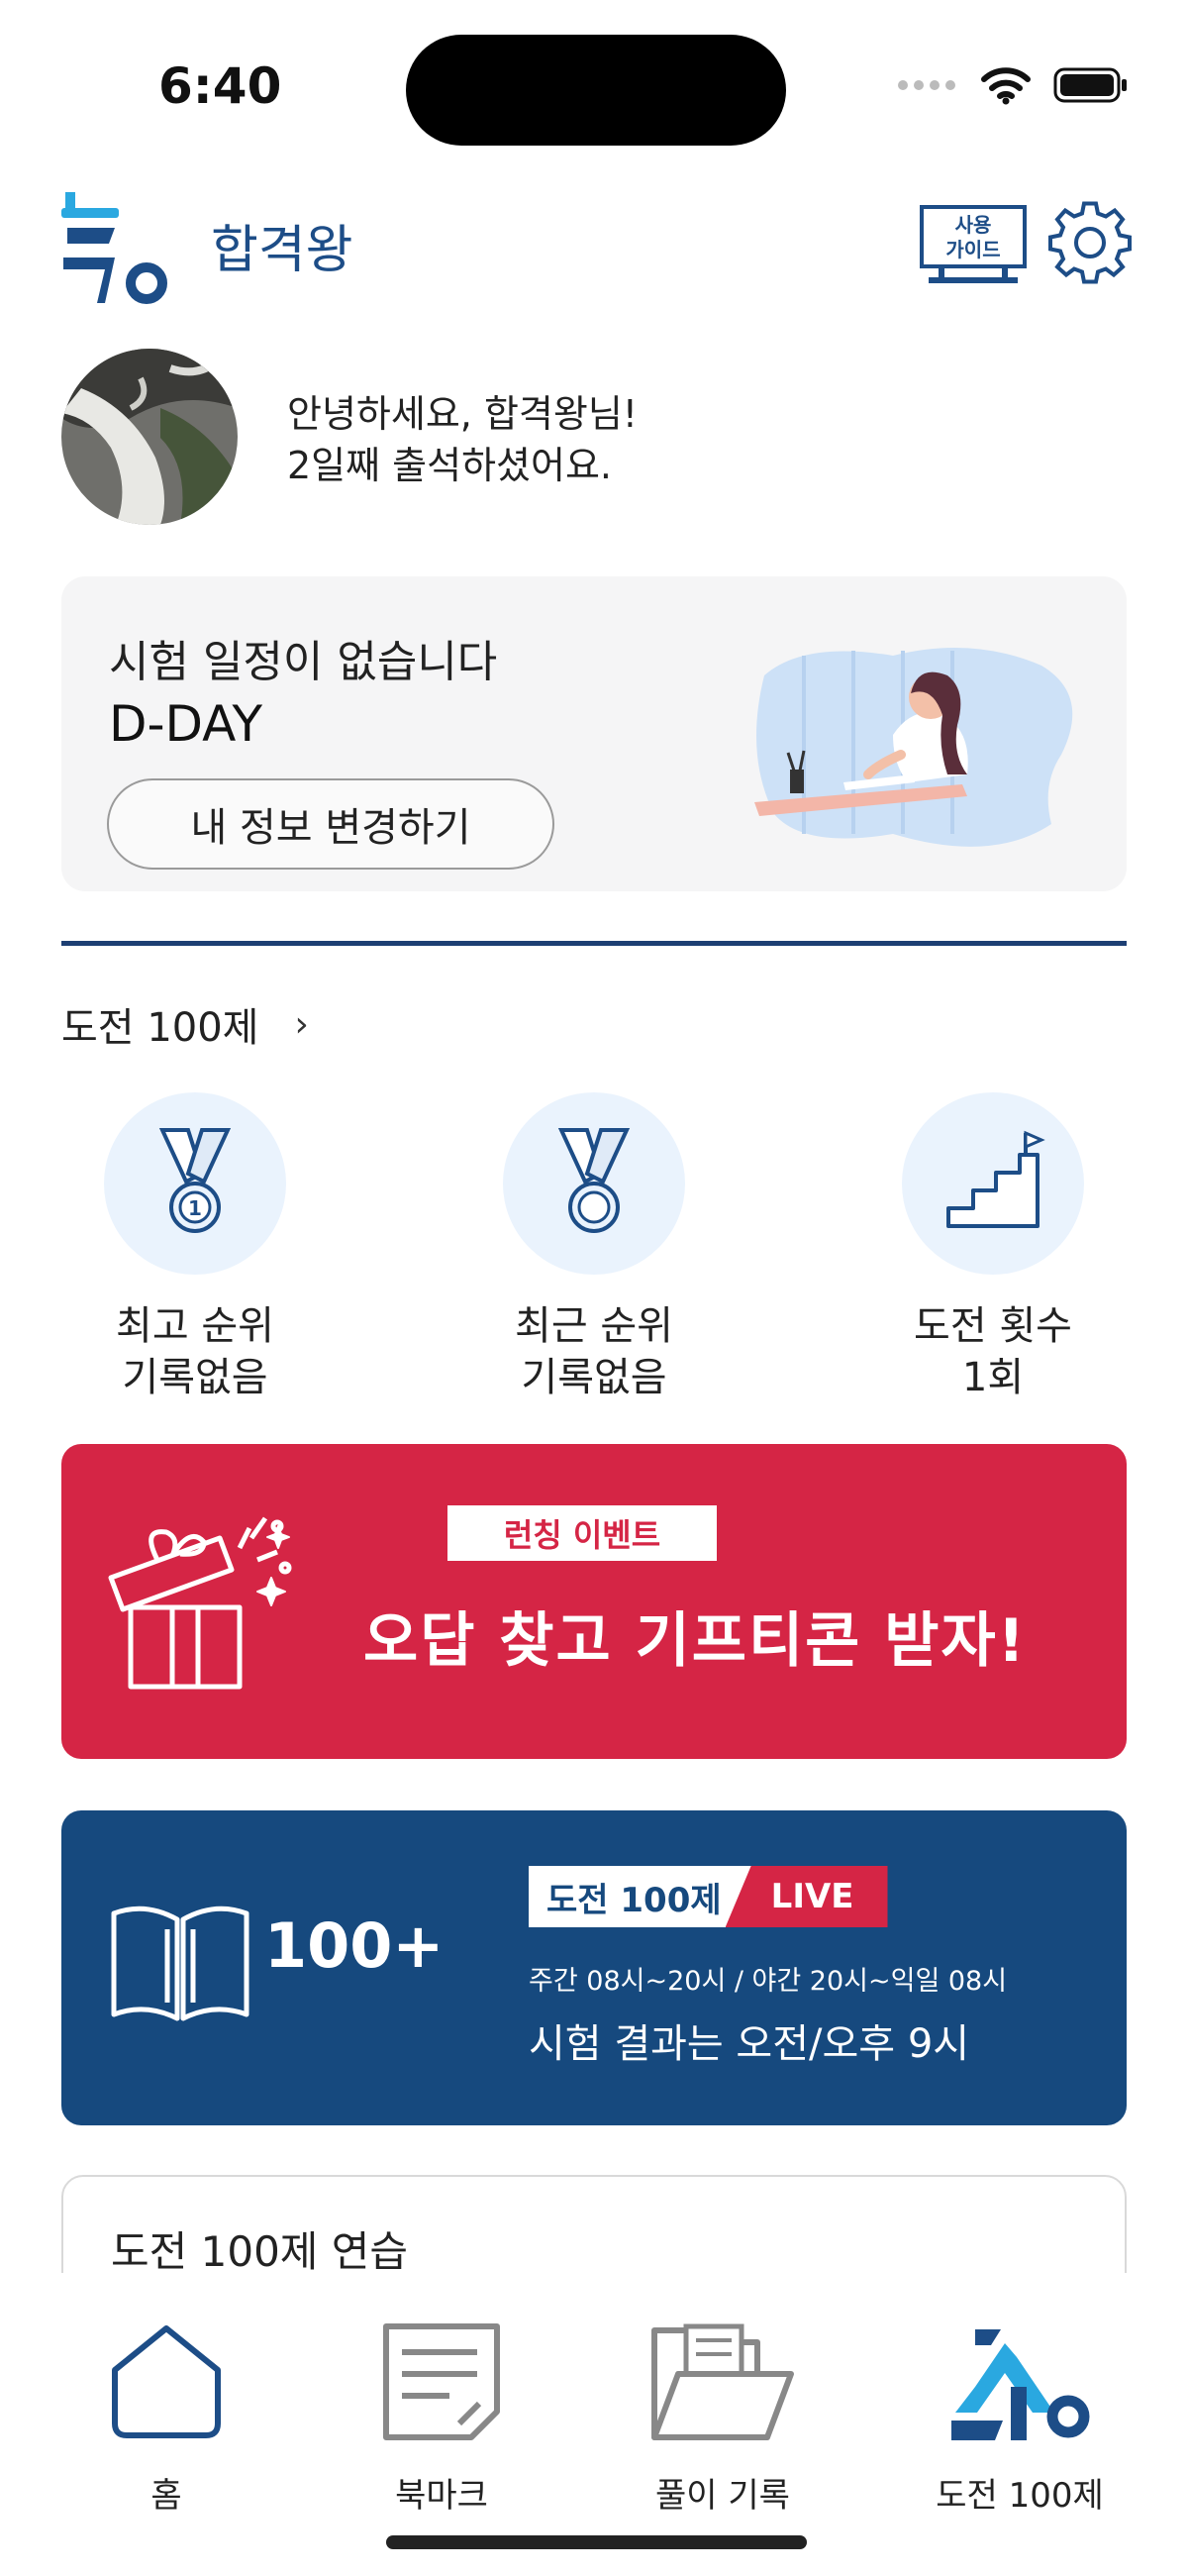 This screenshot has height=2576, width=1188. What do you see at coordinates (114, 248) in the screenshot?
I see `app-logo-icon` at bounding box center [114, 248].